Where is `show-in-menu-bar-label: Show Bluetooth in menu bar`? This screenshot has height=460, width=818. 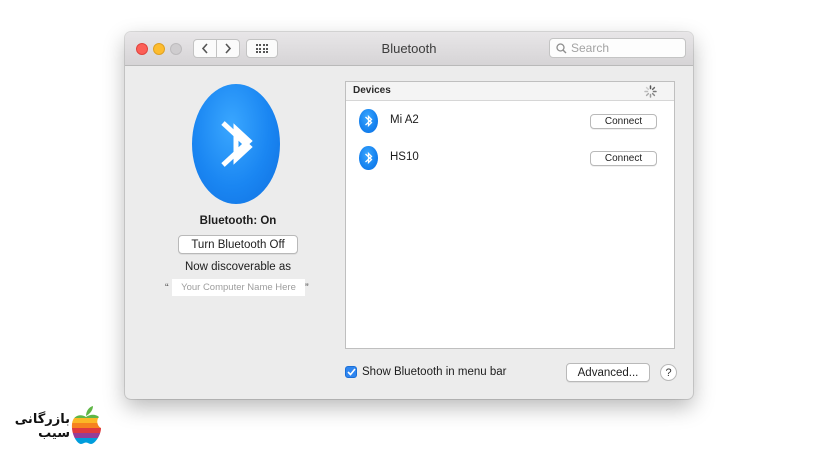 show-in-menu-bar-label: Show Bluetooth in menu bar is located at coordinates (434, 372).